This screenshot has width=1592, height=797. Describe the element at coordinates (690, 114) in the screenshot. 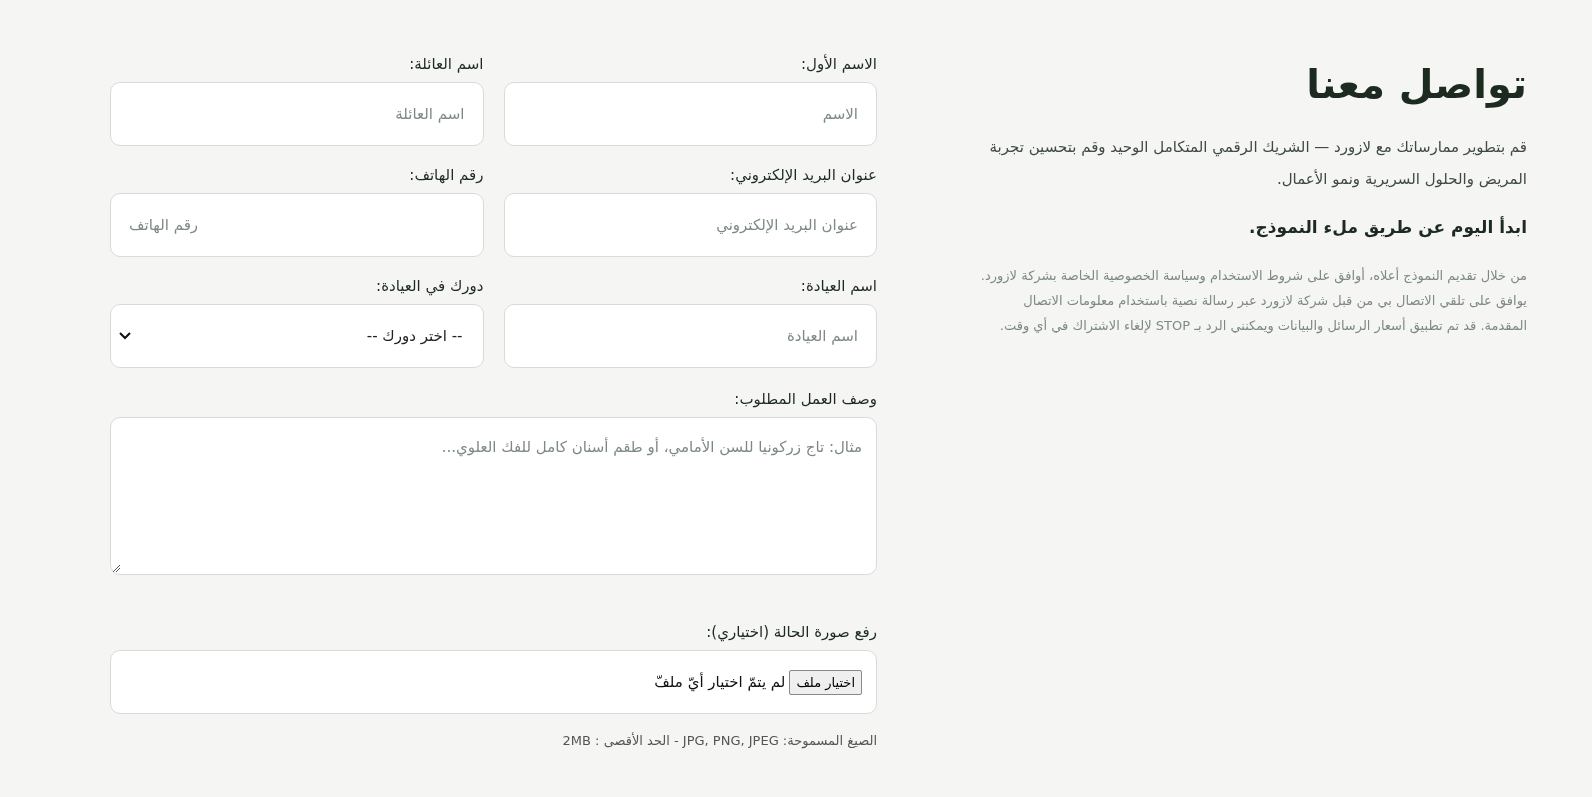

I see `input-field: الاسم` at that location.